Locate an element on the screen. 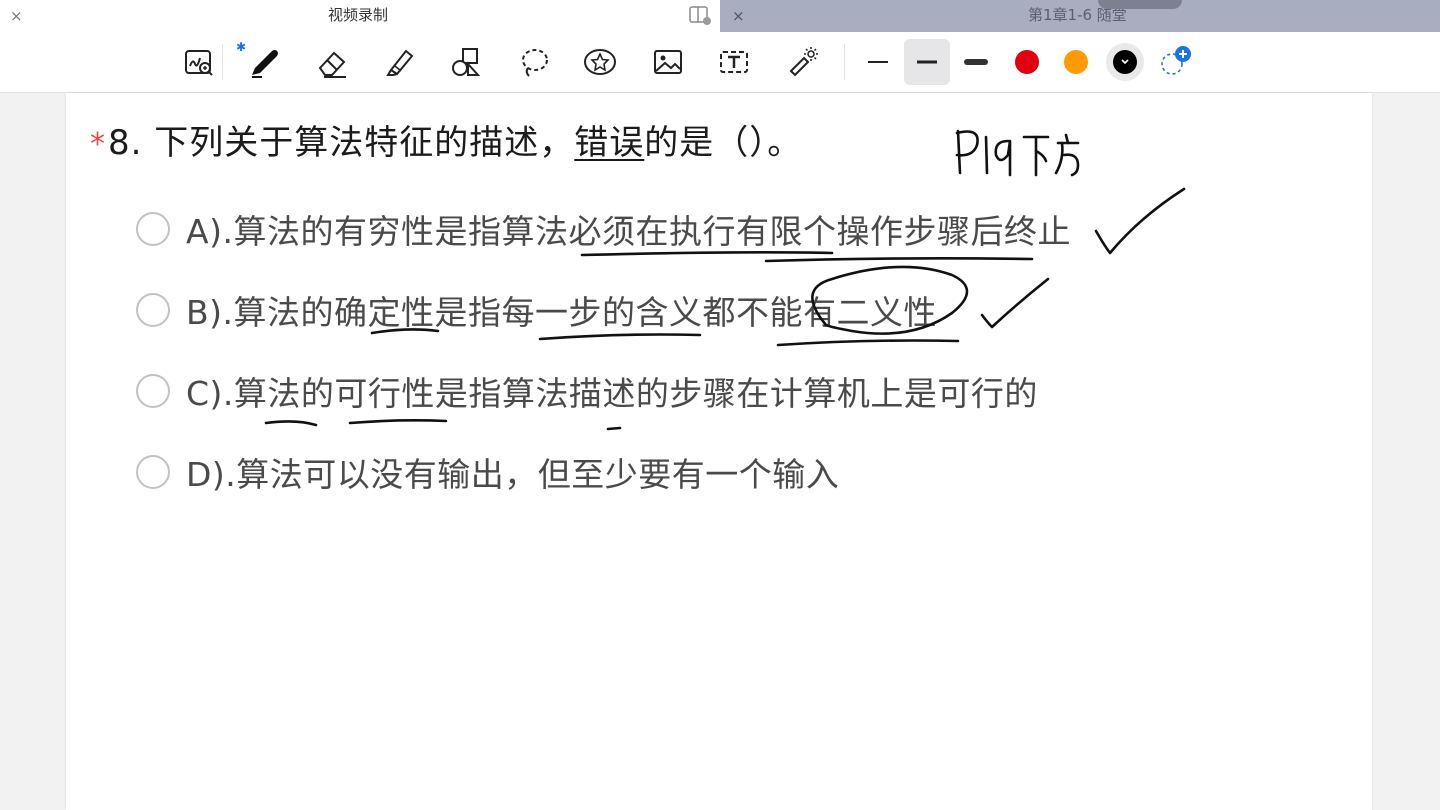 The height and width of the screenshot is (810, 1440). question-text-end: 的是（）。 is located at coordinates (723, 143).